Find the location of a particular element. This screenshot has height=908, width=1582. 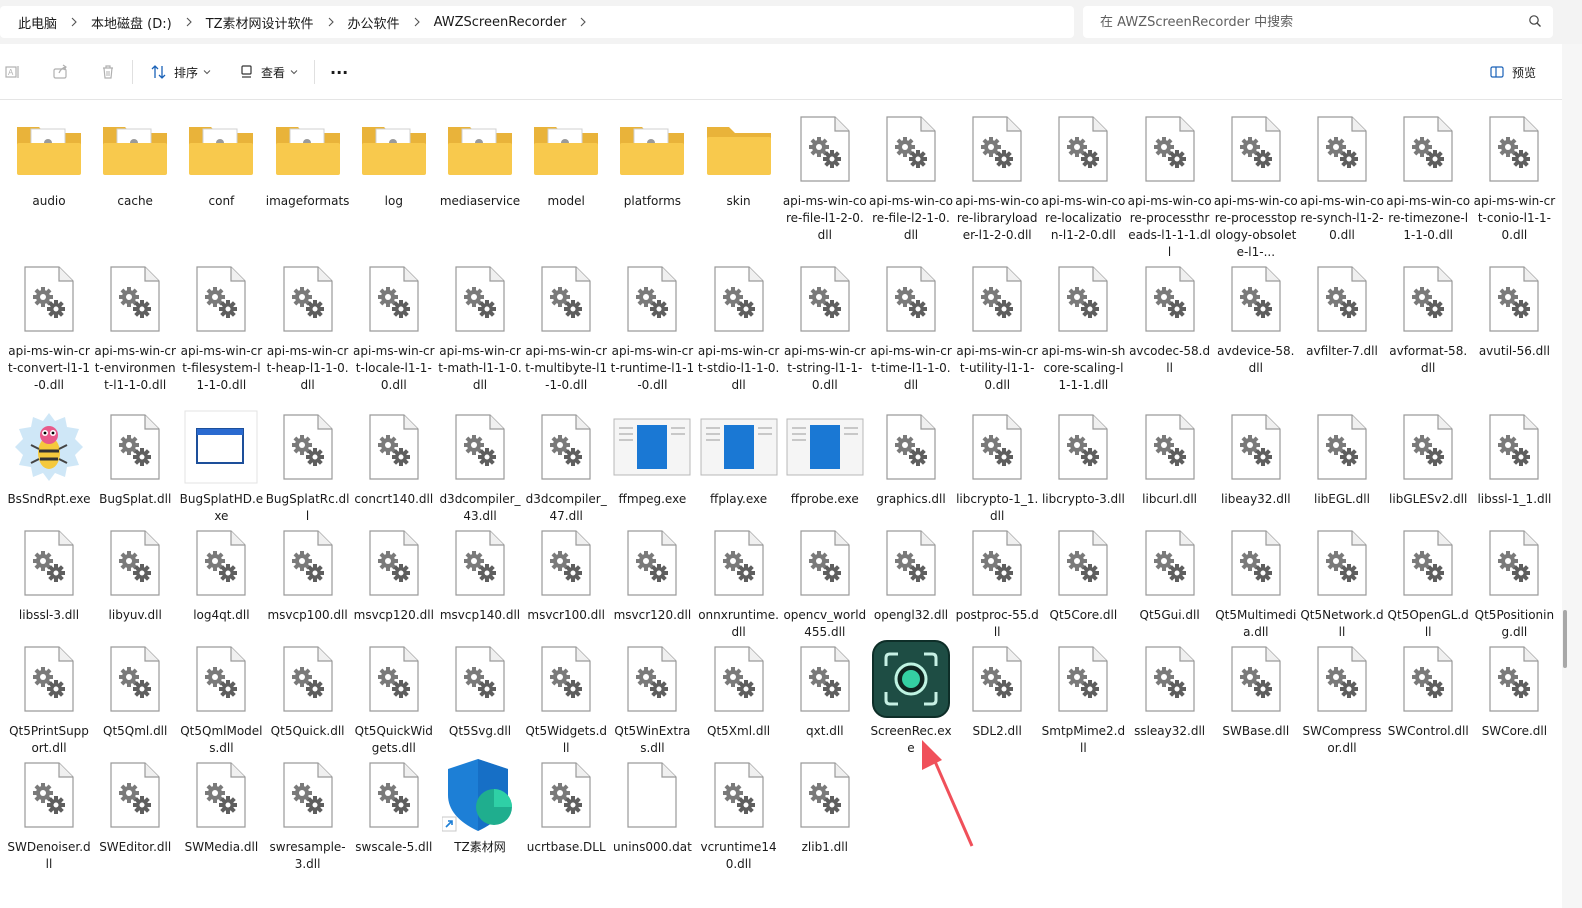

file-item: cache is located at coordinates (135, 185).